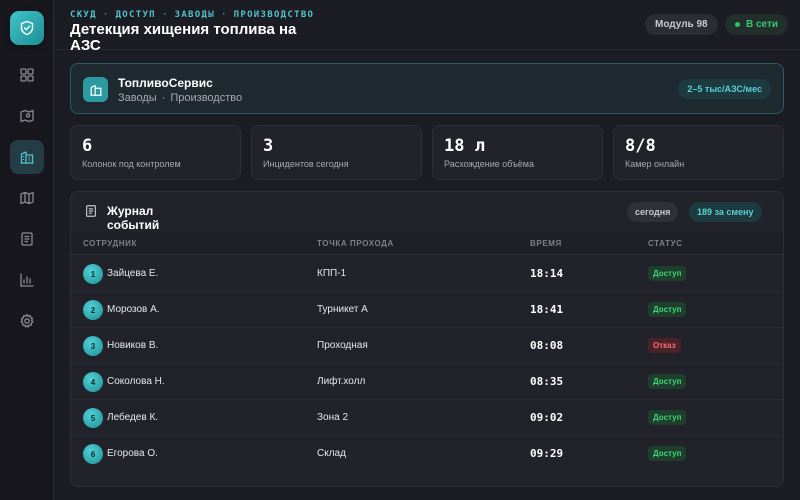  What do you see at coordinates (206, 98) in the screenshot?
I see `company-subcategory: Производство` at bounding box center [206, 98].